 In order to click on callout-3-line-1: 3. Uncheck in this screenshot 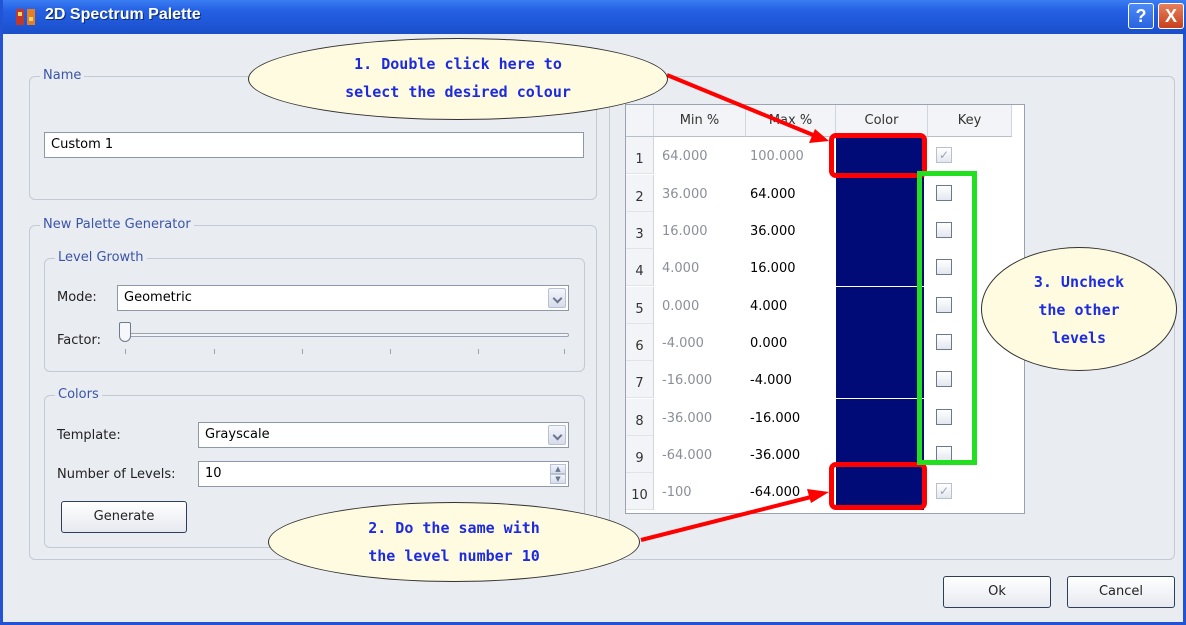, I will do `click(1079, 282)`.